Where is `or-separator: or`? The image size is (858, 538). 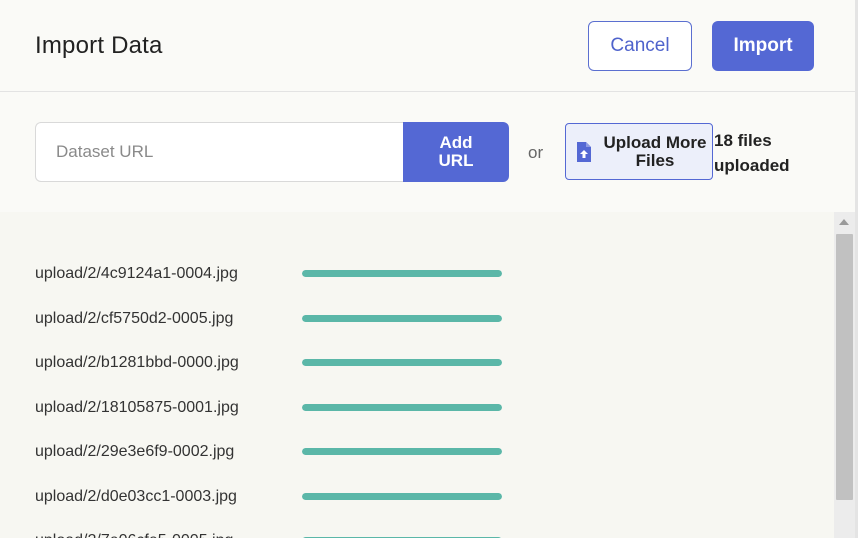
or-separator: or is located at coordinates (536, 152).